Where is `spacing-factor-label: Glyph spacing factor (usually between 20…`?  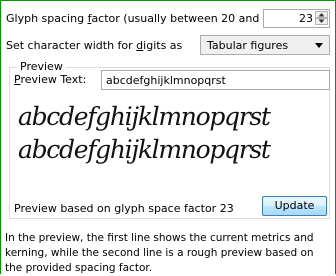 spacing-factor-label: Glyph spacing factor (usually between 20… is located at coordinates (144, 18).